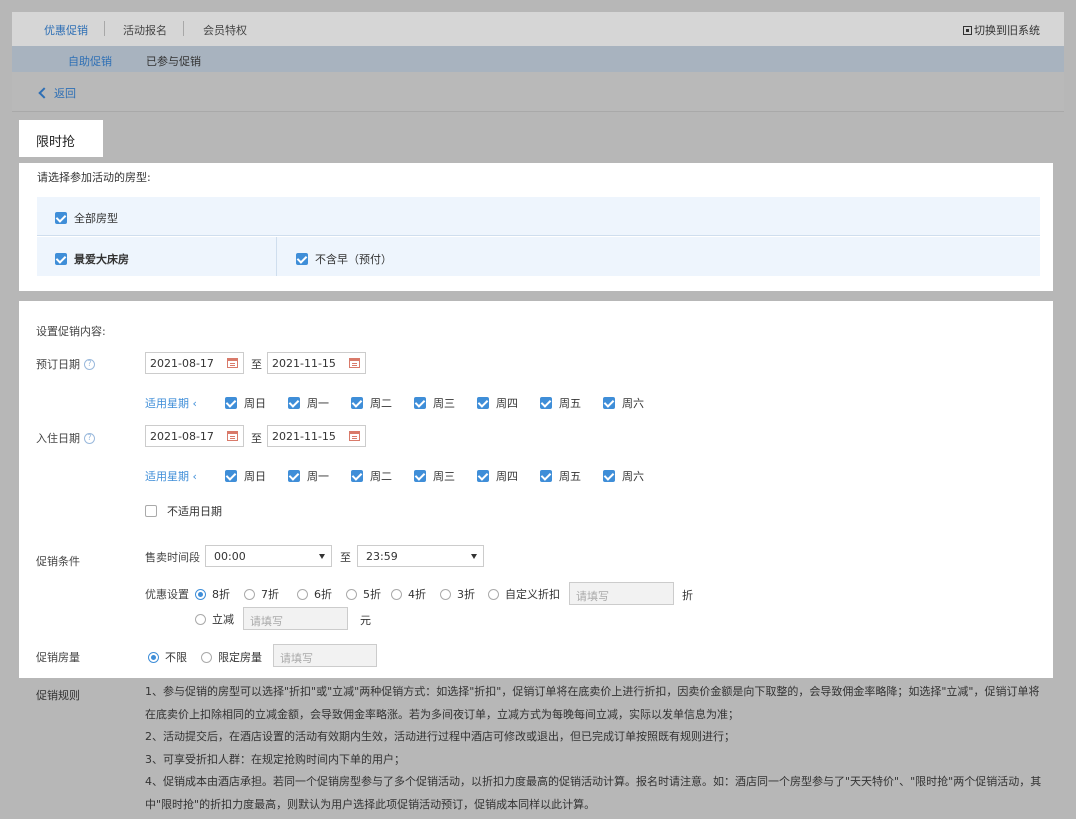 This screenshot has width=1076, height=819. I want to click on tab-member-privileges: 会员特权, so click(225, 30).